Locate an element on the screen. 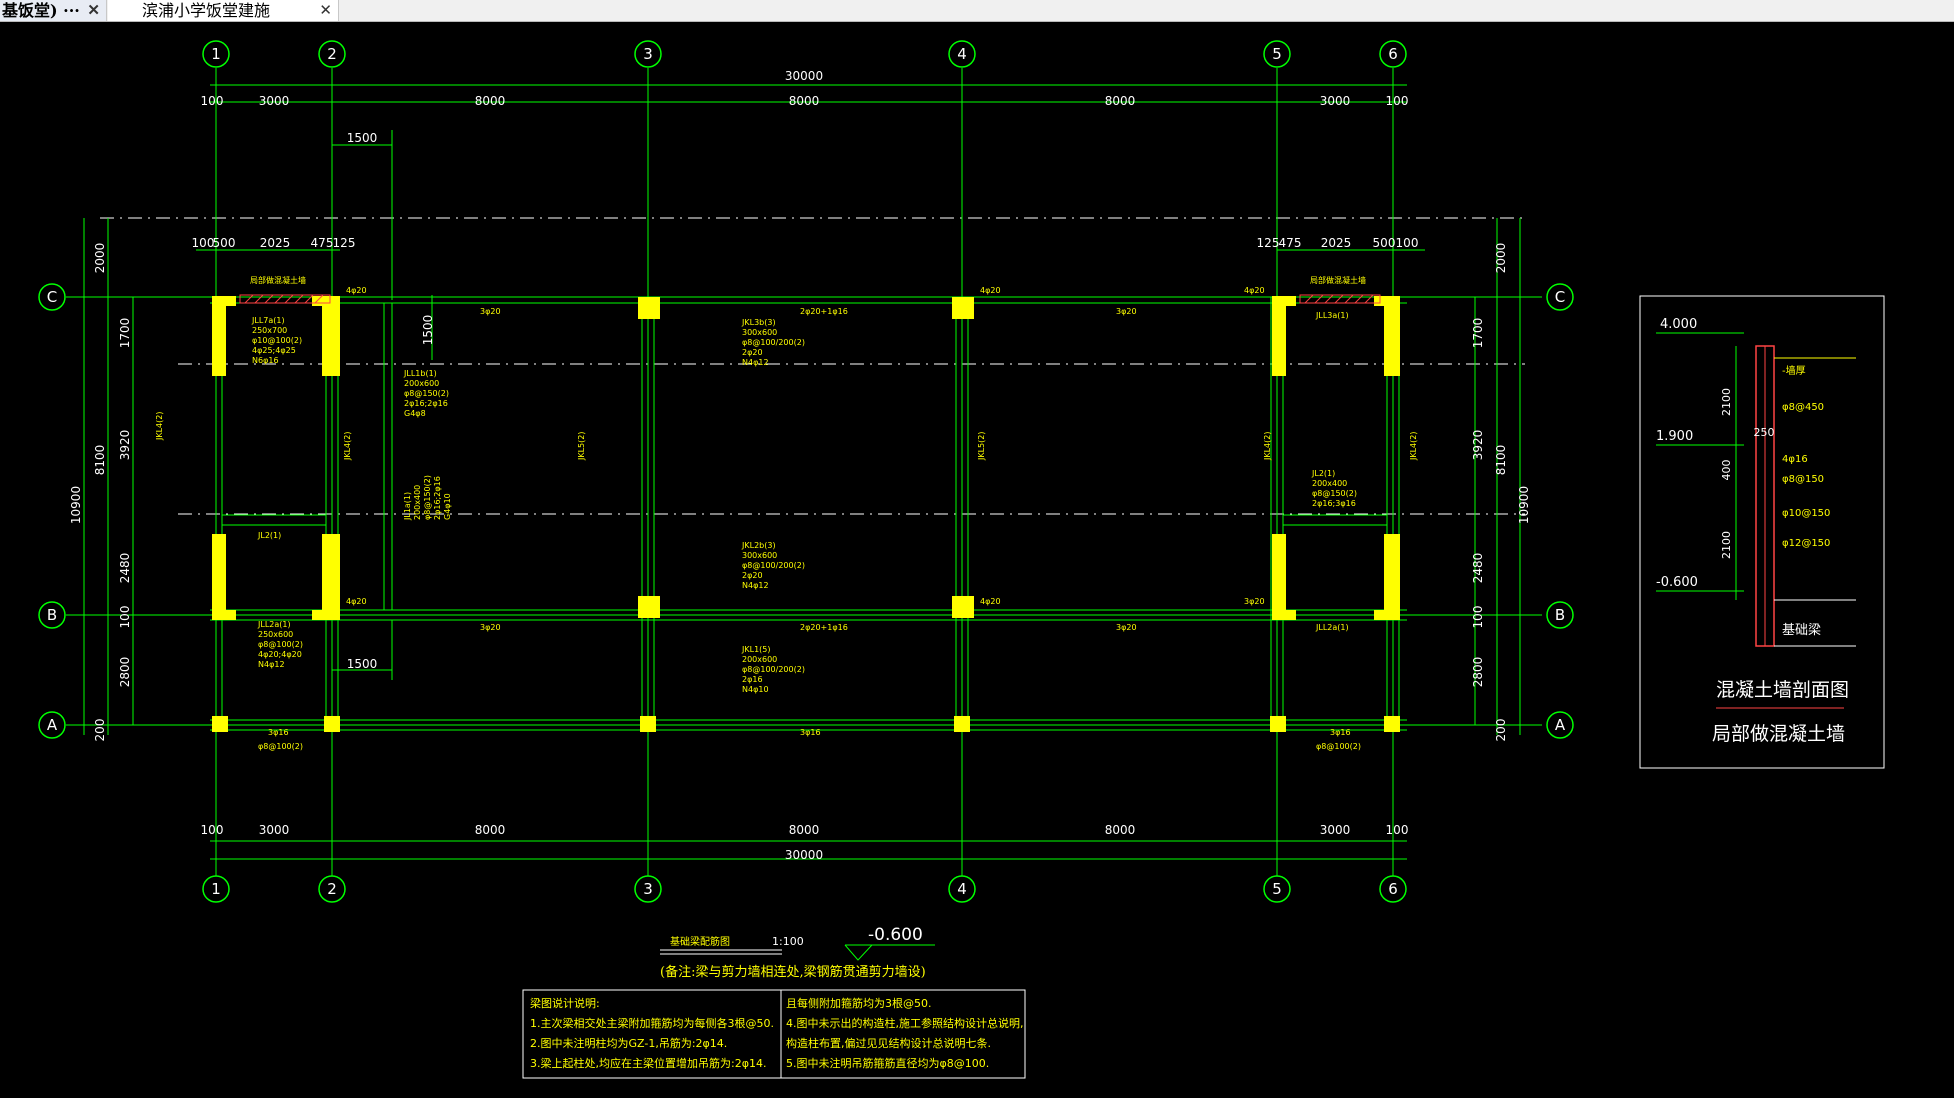 The width and height of the screenshot is (1954, 1098). drawing-scale: 1:100 is located at coordinates (788, 941).